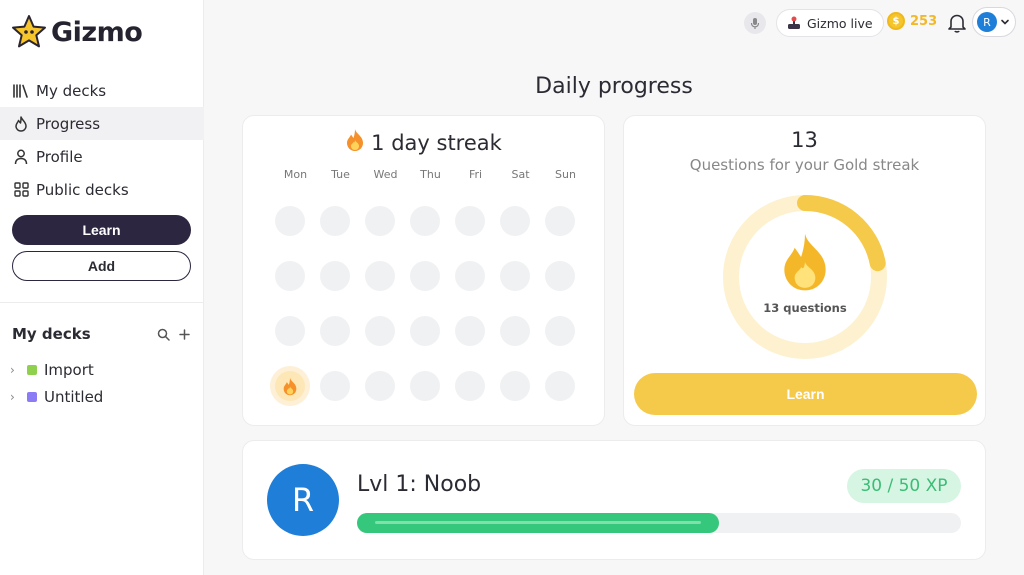 This screenshot has height=575, width=1024. I want to click on logo: Gizmo, so click(77, 32).